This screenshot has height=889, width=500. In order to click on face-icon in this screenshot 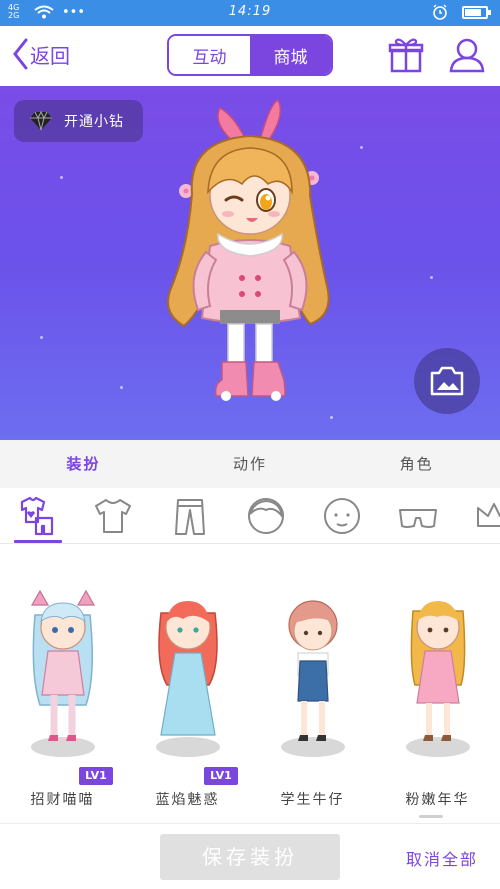, I will do `click(342, 516)`.